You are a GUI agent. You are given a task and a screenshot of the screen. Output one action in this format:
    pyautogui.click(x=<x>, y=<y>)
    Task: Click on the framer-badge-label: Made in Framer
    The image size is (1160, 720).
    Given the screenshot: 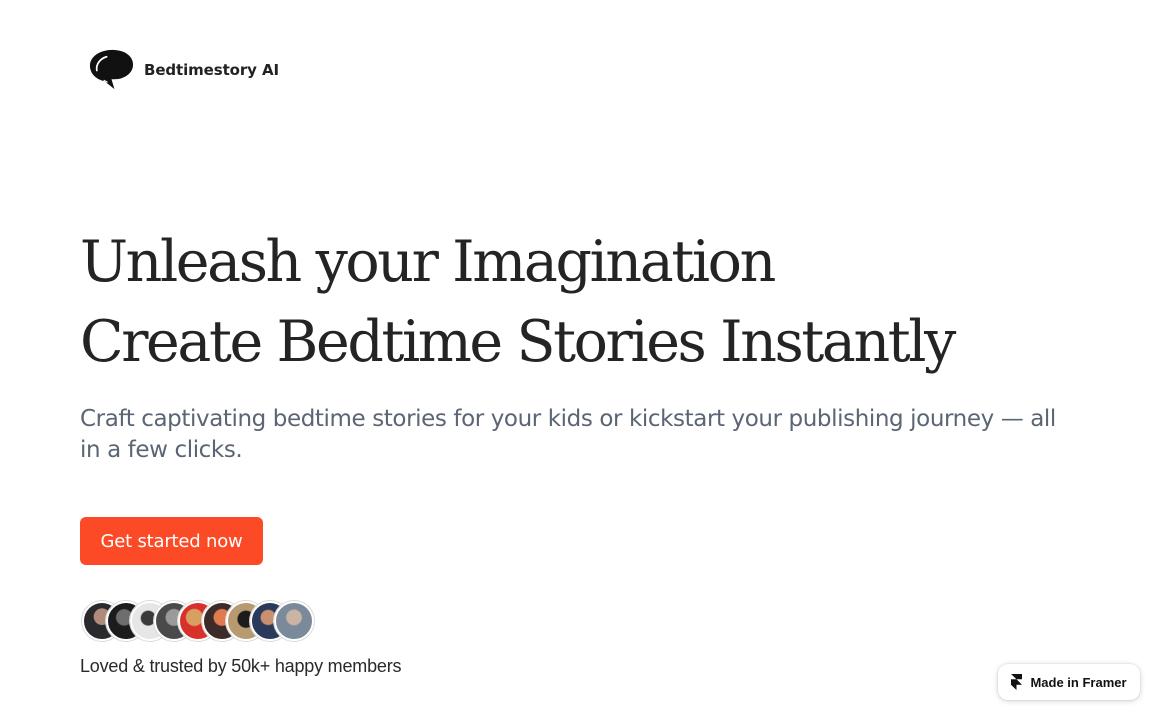 What is the action you would take?
    pyautogui.click(x=1078, y=682)
    